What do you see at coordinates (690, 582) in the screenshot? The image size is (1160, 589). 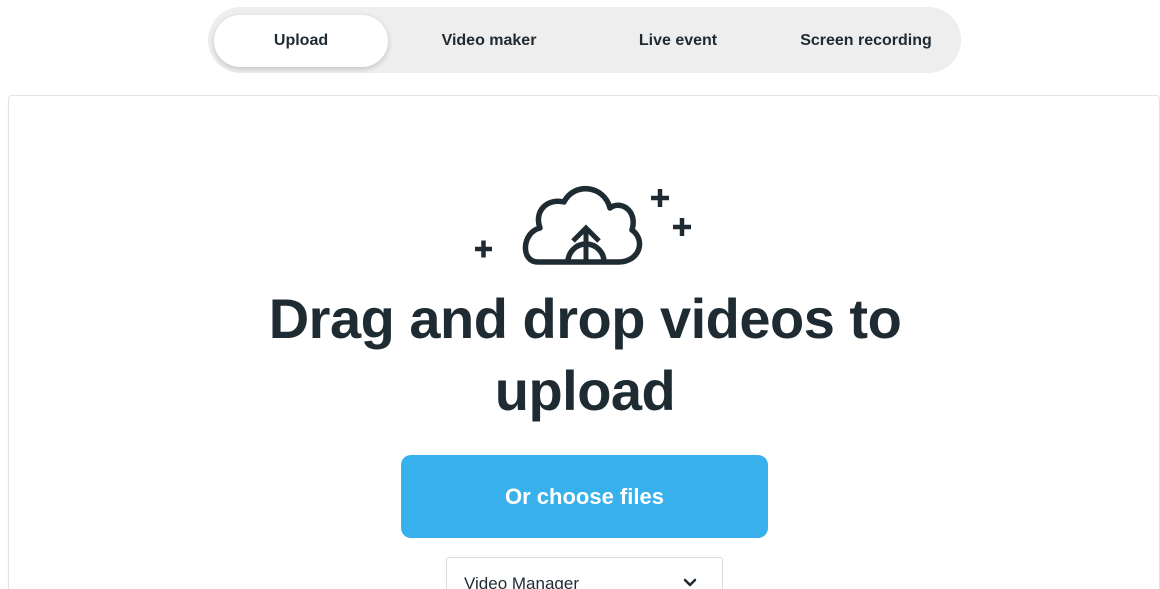 I see `chevron-down-icon` at bounding box center [690, 582].